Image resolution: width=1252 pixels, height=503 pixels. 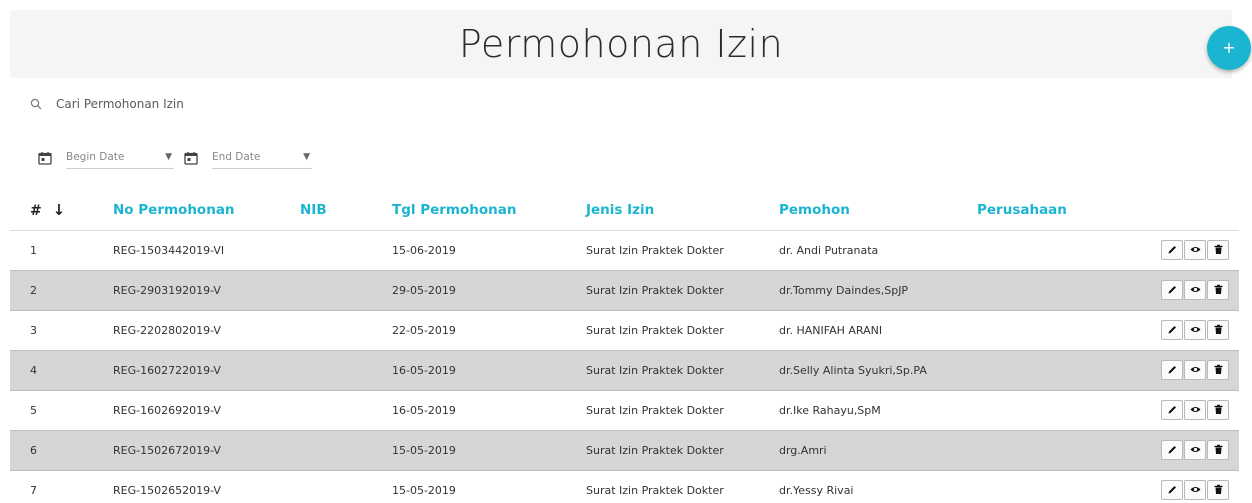 I want to click on cell-no-permohonan: REG-2903192019-V, so click(x=206, y=290).